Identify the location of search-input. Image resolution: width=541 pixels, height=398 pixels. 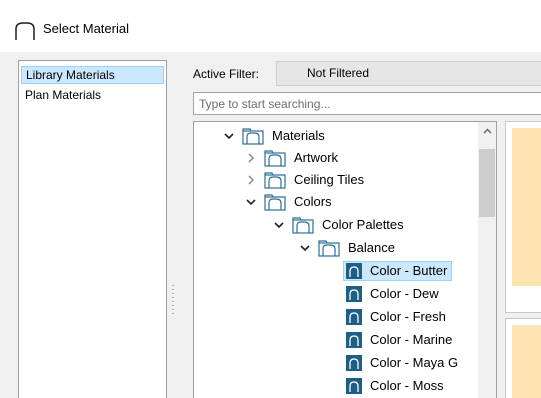
(367, 103).